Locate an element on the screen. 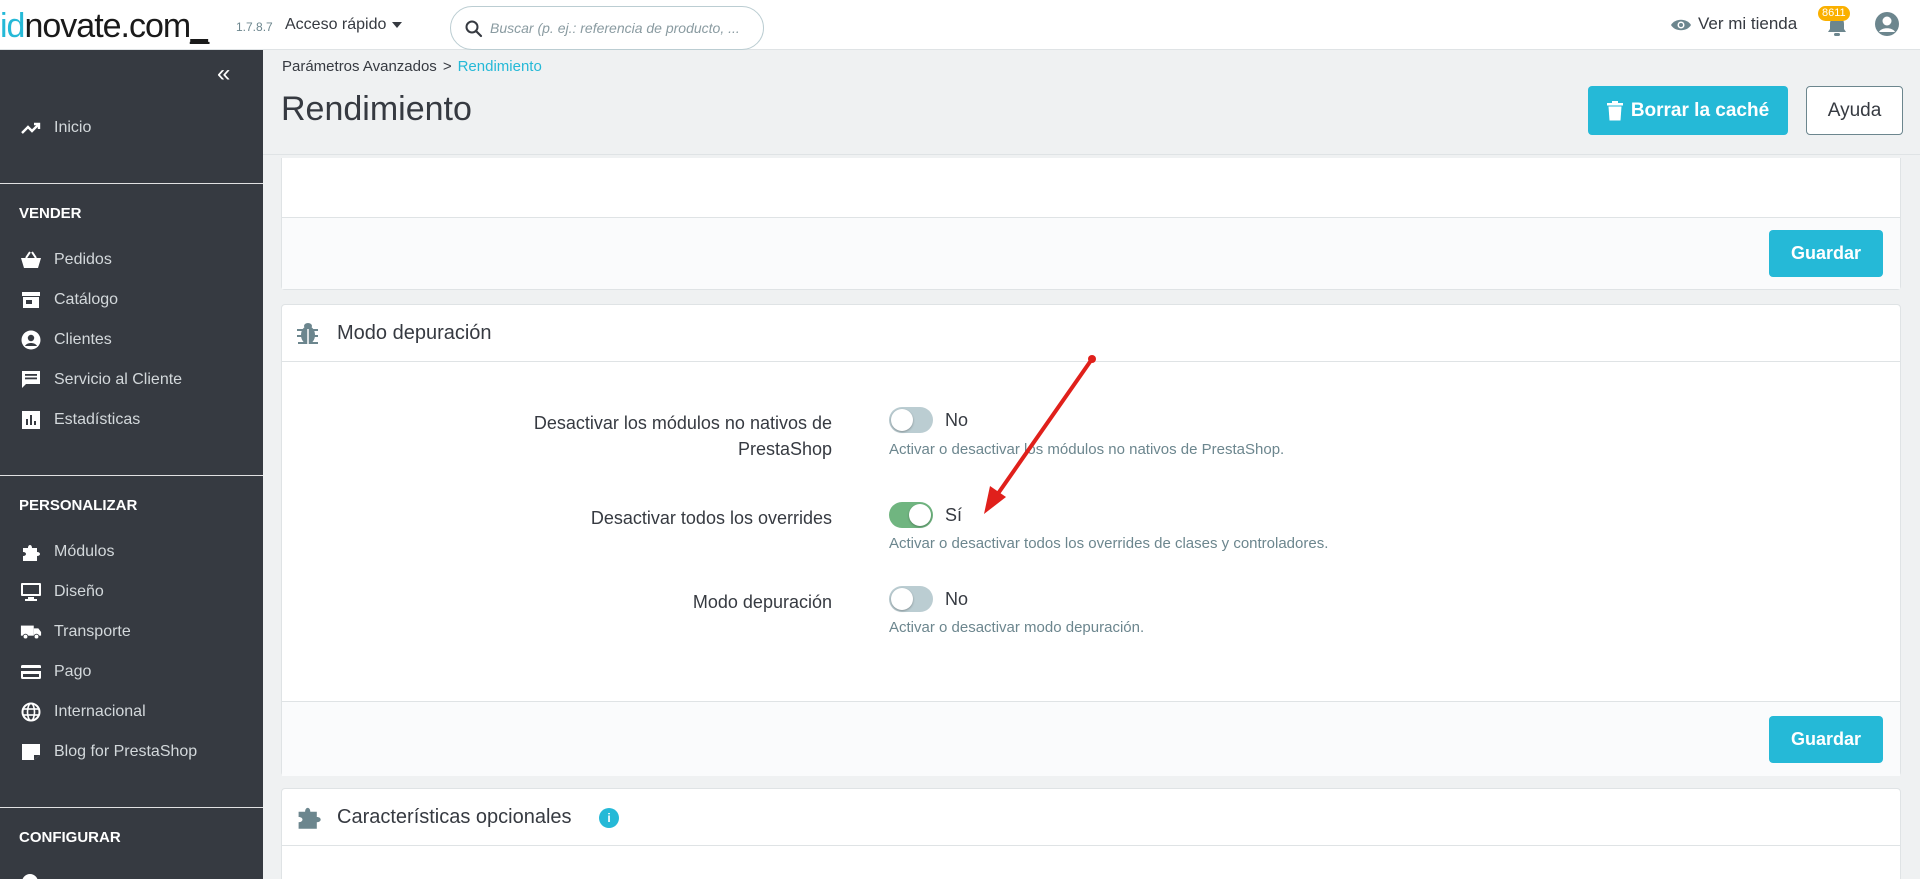 The height and width of the screenshot is (879, 1920). store-icon is located at coordinates (31, 300).